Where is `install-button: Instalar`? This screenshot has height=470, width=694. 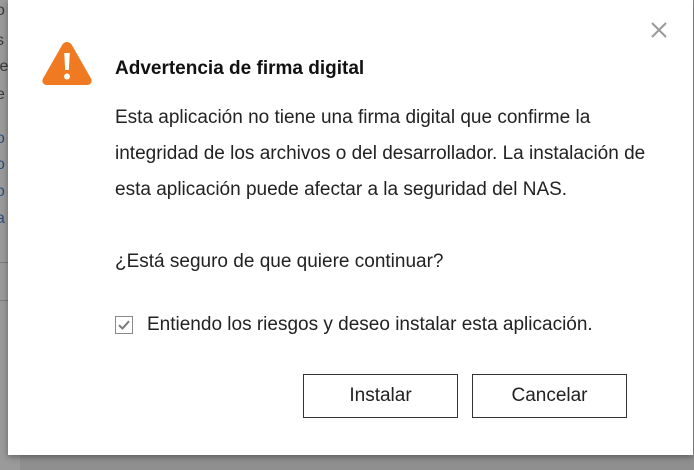
install-button: Instalar is located at coordinates (380, 396).